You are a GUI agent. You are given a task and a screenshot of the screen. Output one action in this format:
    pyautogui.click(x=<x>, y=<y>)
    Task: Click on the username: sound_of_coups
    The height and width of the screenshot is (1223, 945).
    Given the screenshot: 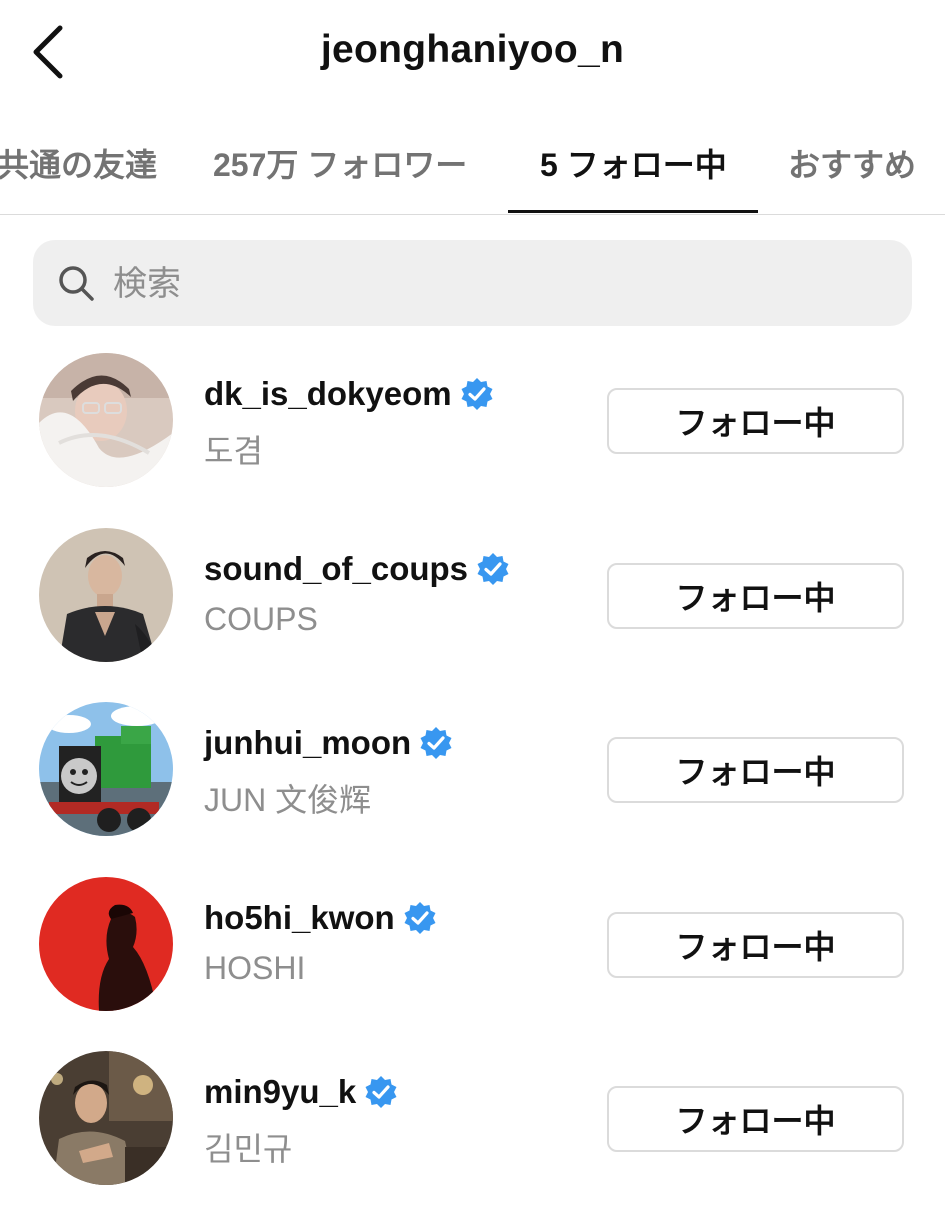 What is the action you would take?
    pyautogui.click(x=336, y=569)
    